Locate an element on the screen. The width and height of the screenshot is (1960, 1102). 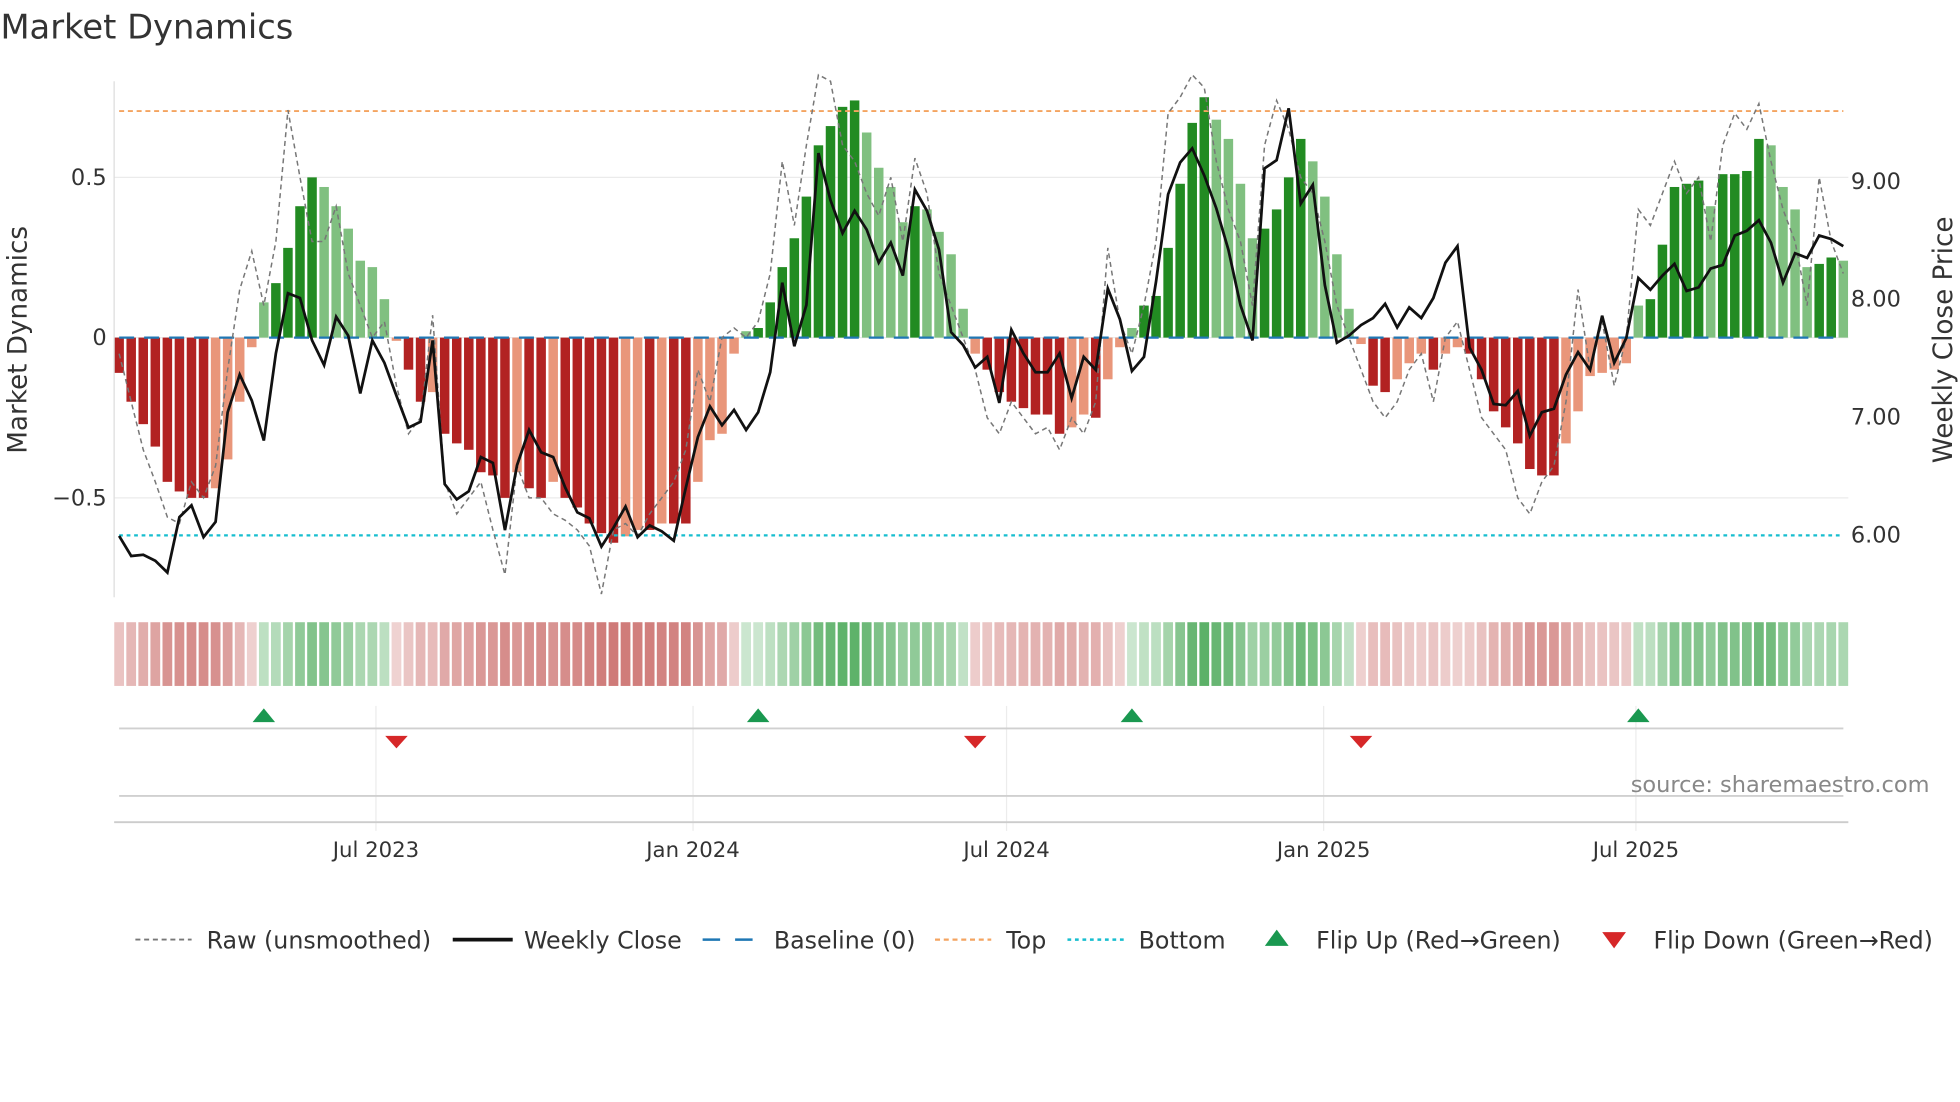
y-axis-label: Market Dynamics is located at coordinates (19, 340).